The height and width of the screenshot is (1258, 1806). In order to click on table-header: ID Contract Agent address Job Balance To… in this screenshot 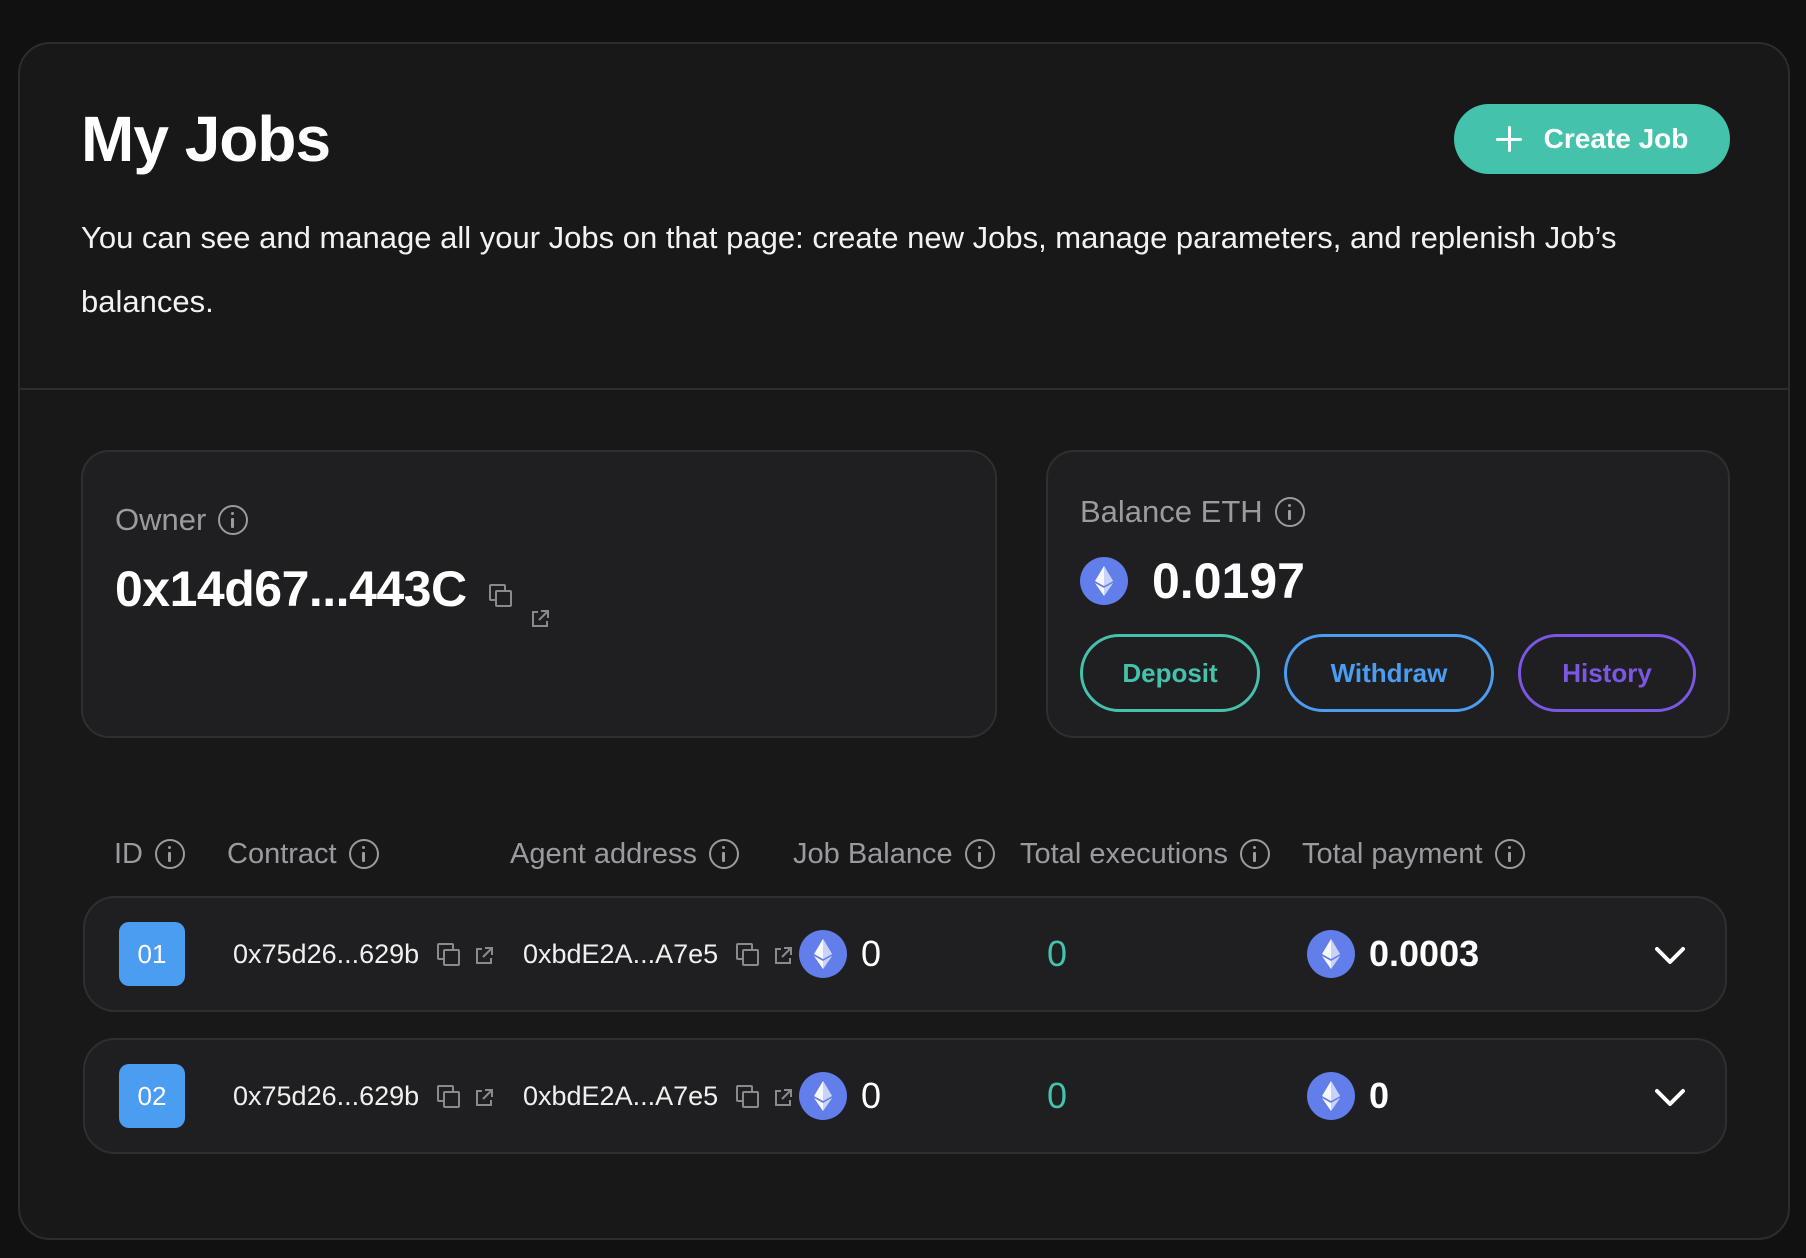, I will do `click(904, 854)`.